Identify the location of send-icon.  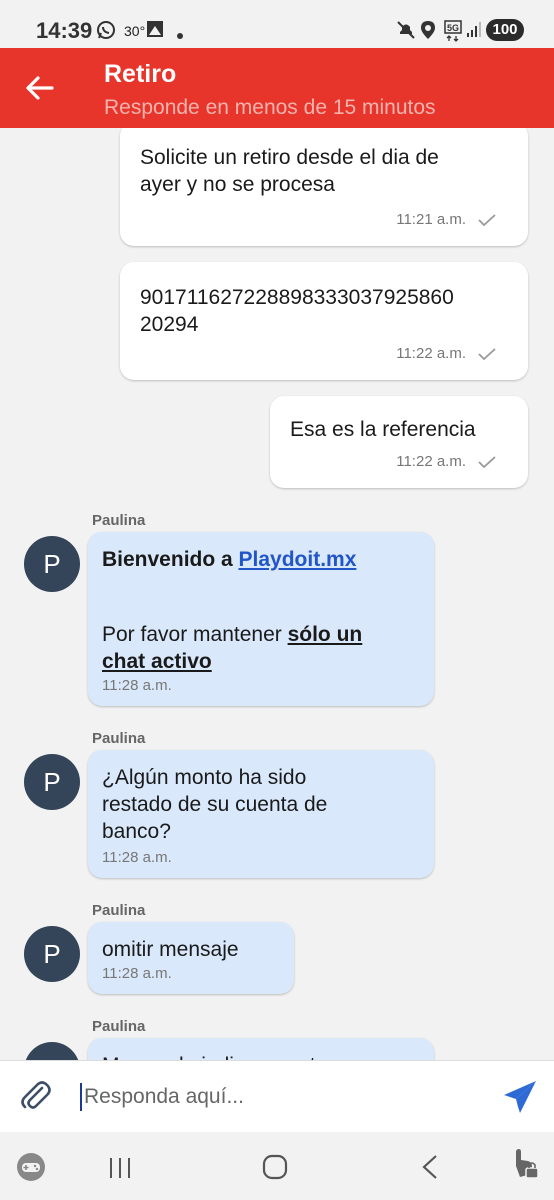
(520, 1097).